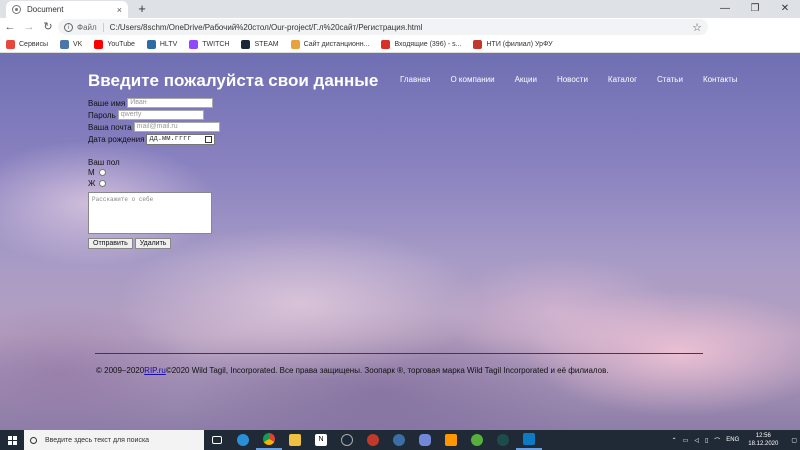  Describe the element at coordinates (114, 44) in the screenshot. I see `bookmark-youtube: YouTube` at that location.